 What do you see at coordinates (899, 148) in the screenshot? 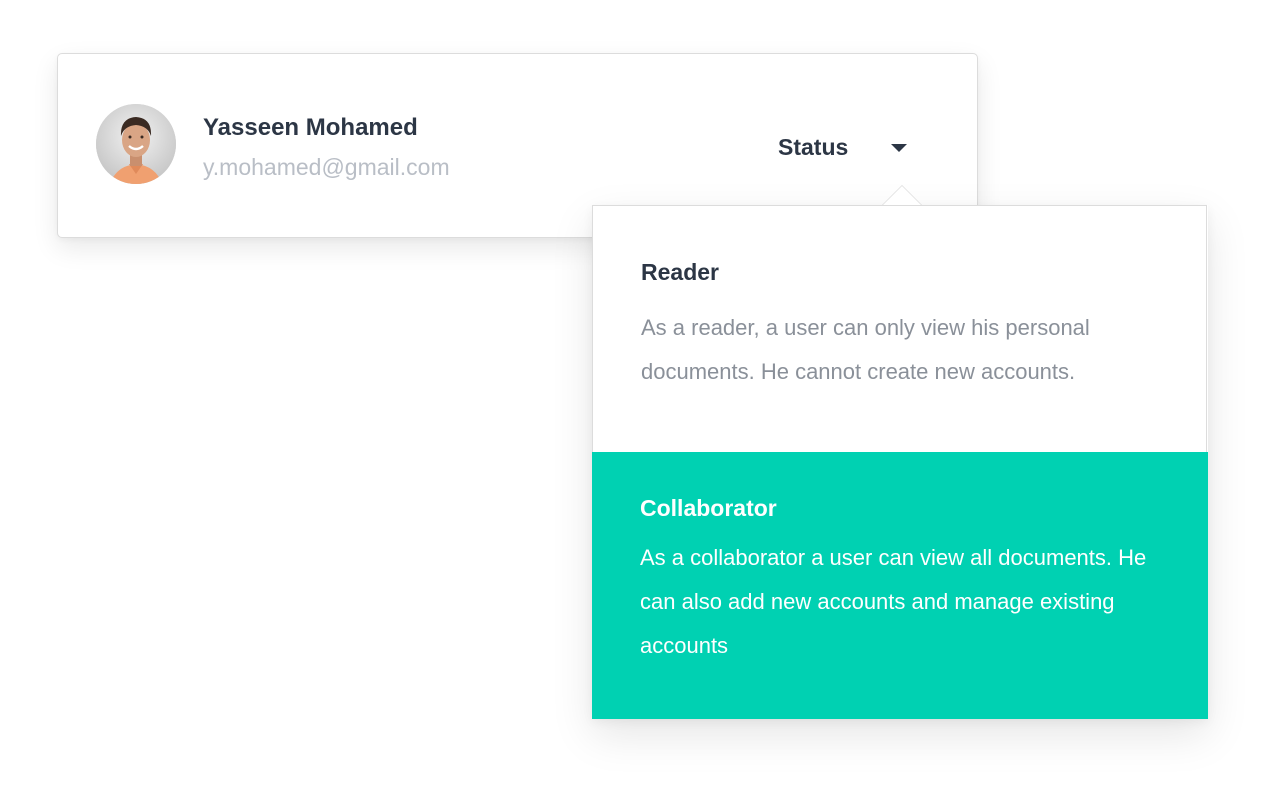
I see `chevron-down-icon` at bounding box center [899, 148].